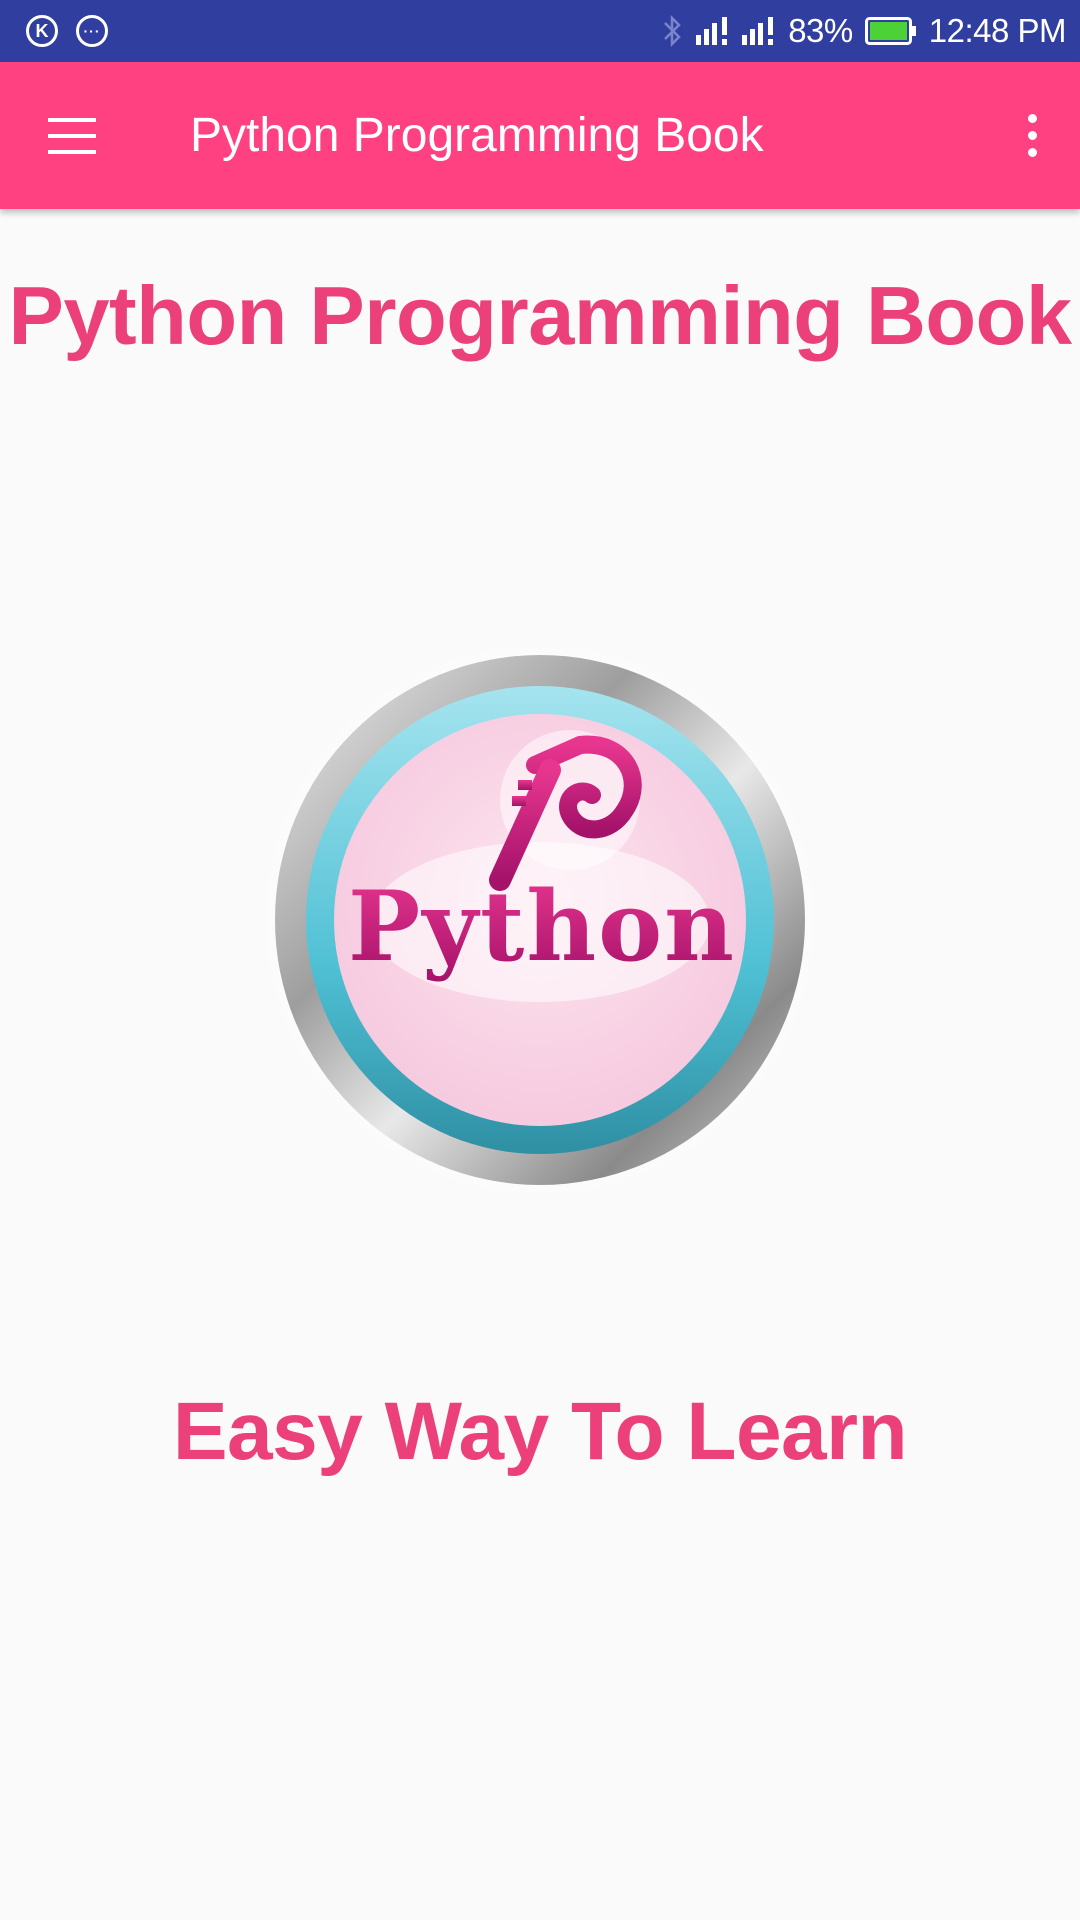  What do you see at coordinates (540, 31) in the screenshot?
I see `status-bar: K ··· 83% 12:48 PM` at bounding box center [540, 31].